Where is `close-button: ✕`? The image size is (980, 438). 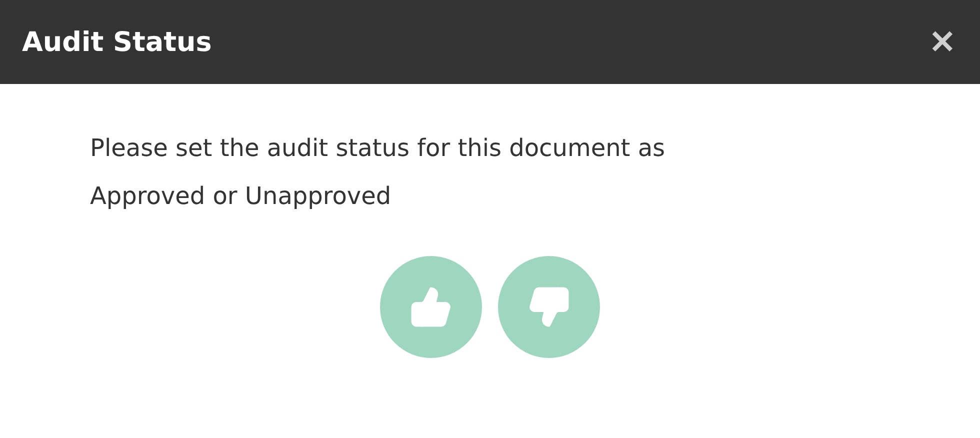
close-button: ✕ is located at coordinates (942, 42).